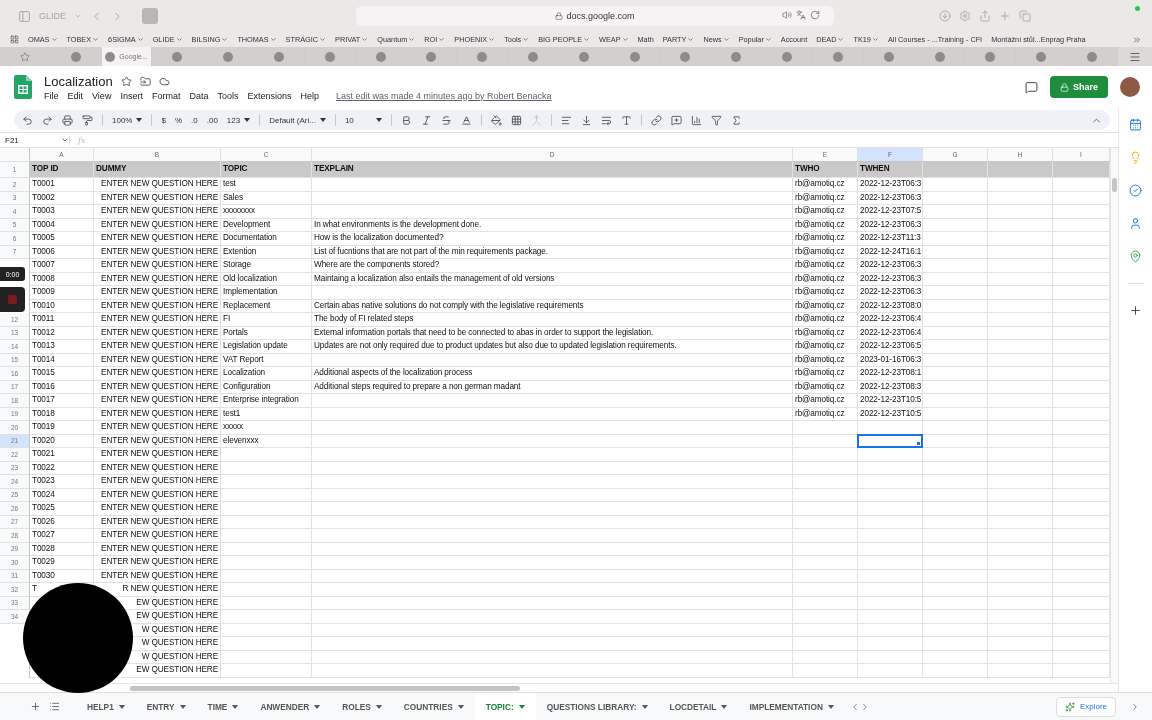  Describe the element at coordinates (309, 95) in the screenshot. I see `menu-item: Help` at that location.